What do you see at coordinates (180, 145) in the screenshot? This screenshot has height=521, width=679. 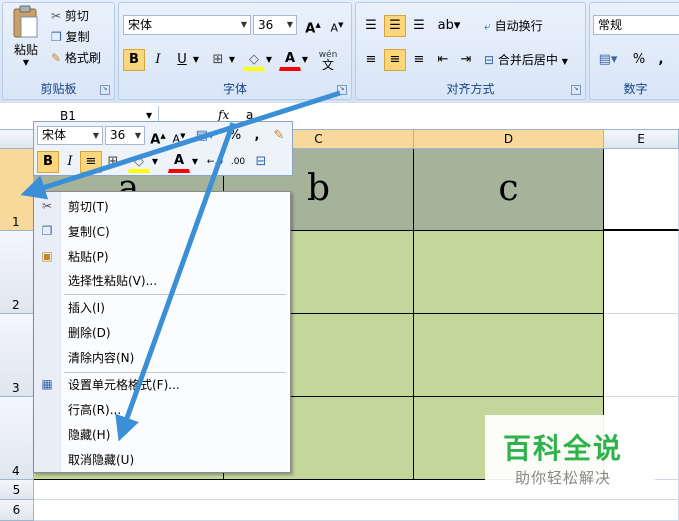 I see `arrow-to-row-header-icon` at bounding box center [180, 145].